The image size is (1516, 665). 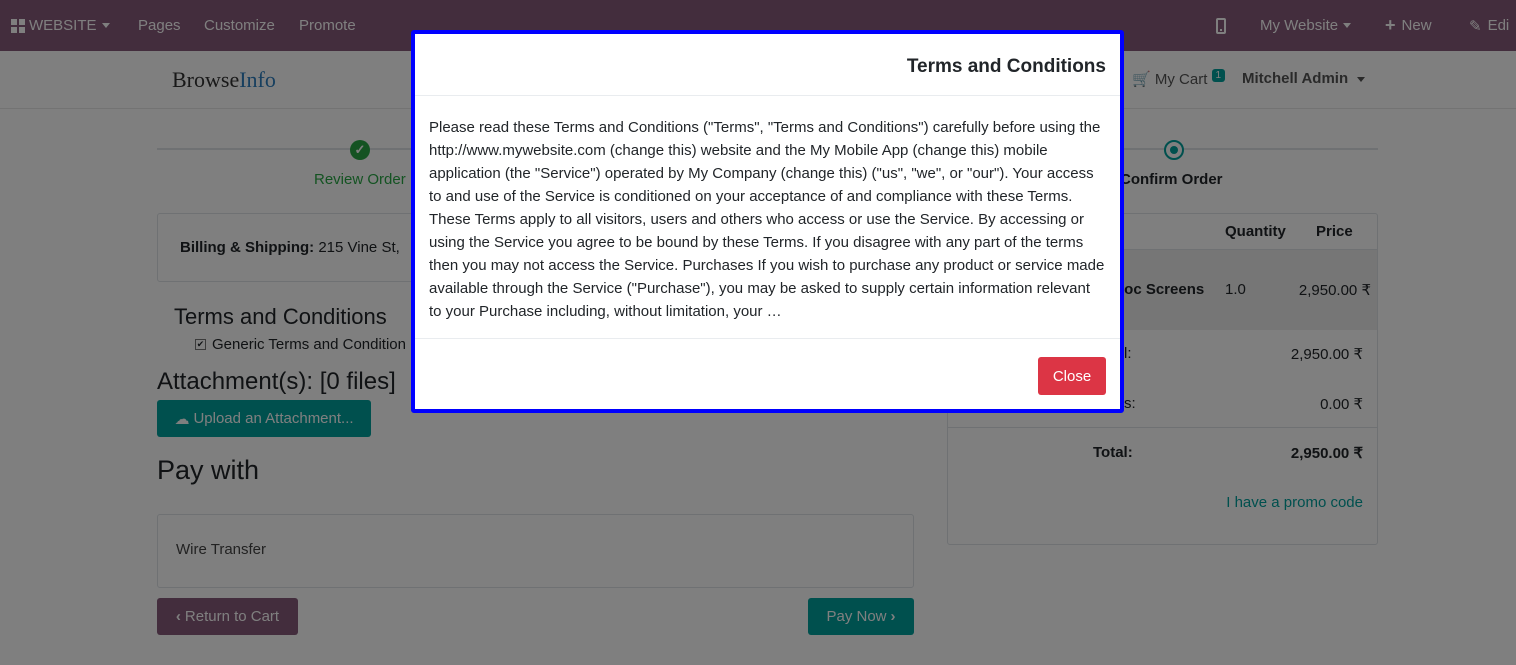 What do you see at coordinates (1072, 376) in the screenshot?
I see `close-button: Close` at bounding box center [1072, 376].